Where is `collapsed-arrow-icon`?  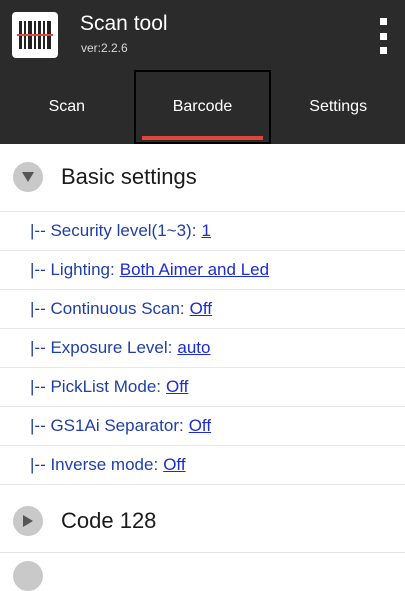
collapsed-arrow-icon is located at coordinates (28, 521).